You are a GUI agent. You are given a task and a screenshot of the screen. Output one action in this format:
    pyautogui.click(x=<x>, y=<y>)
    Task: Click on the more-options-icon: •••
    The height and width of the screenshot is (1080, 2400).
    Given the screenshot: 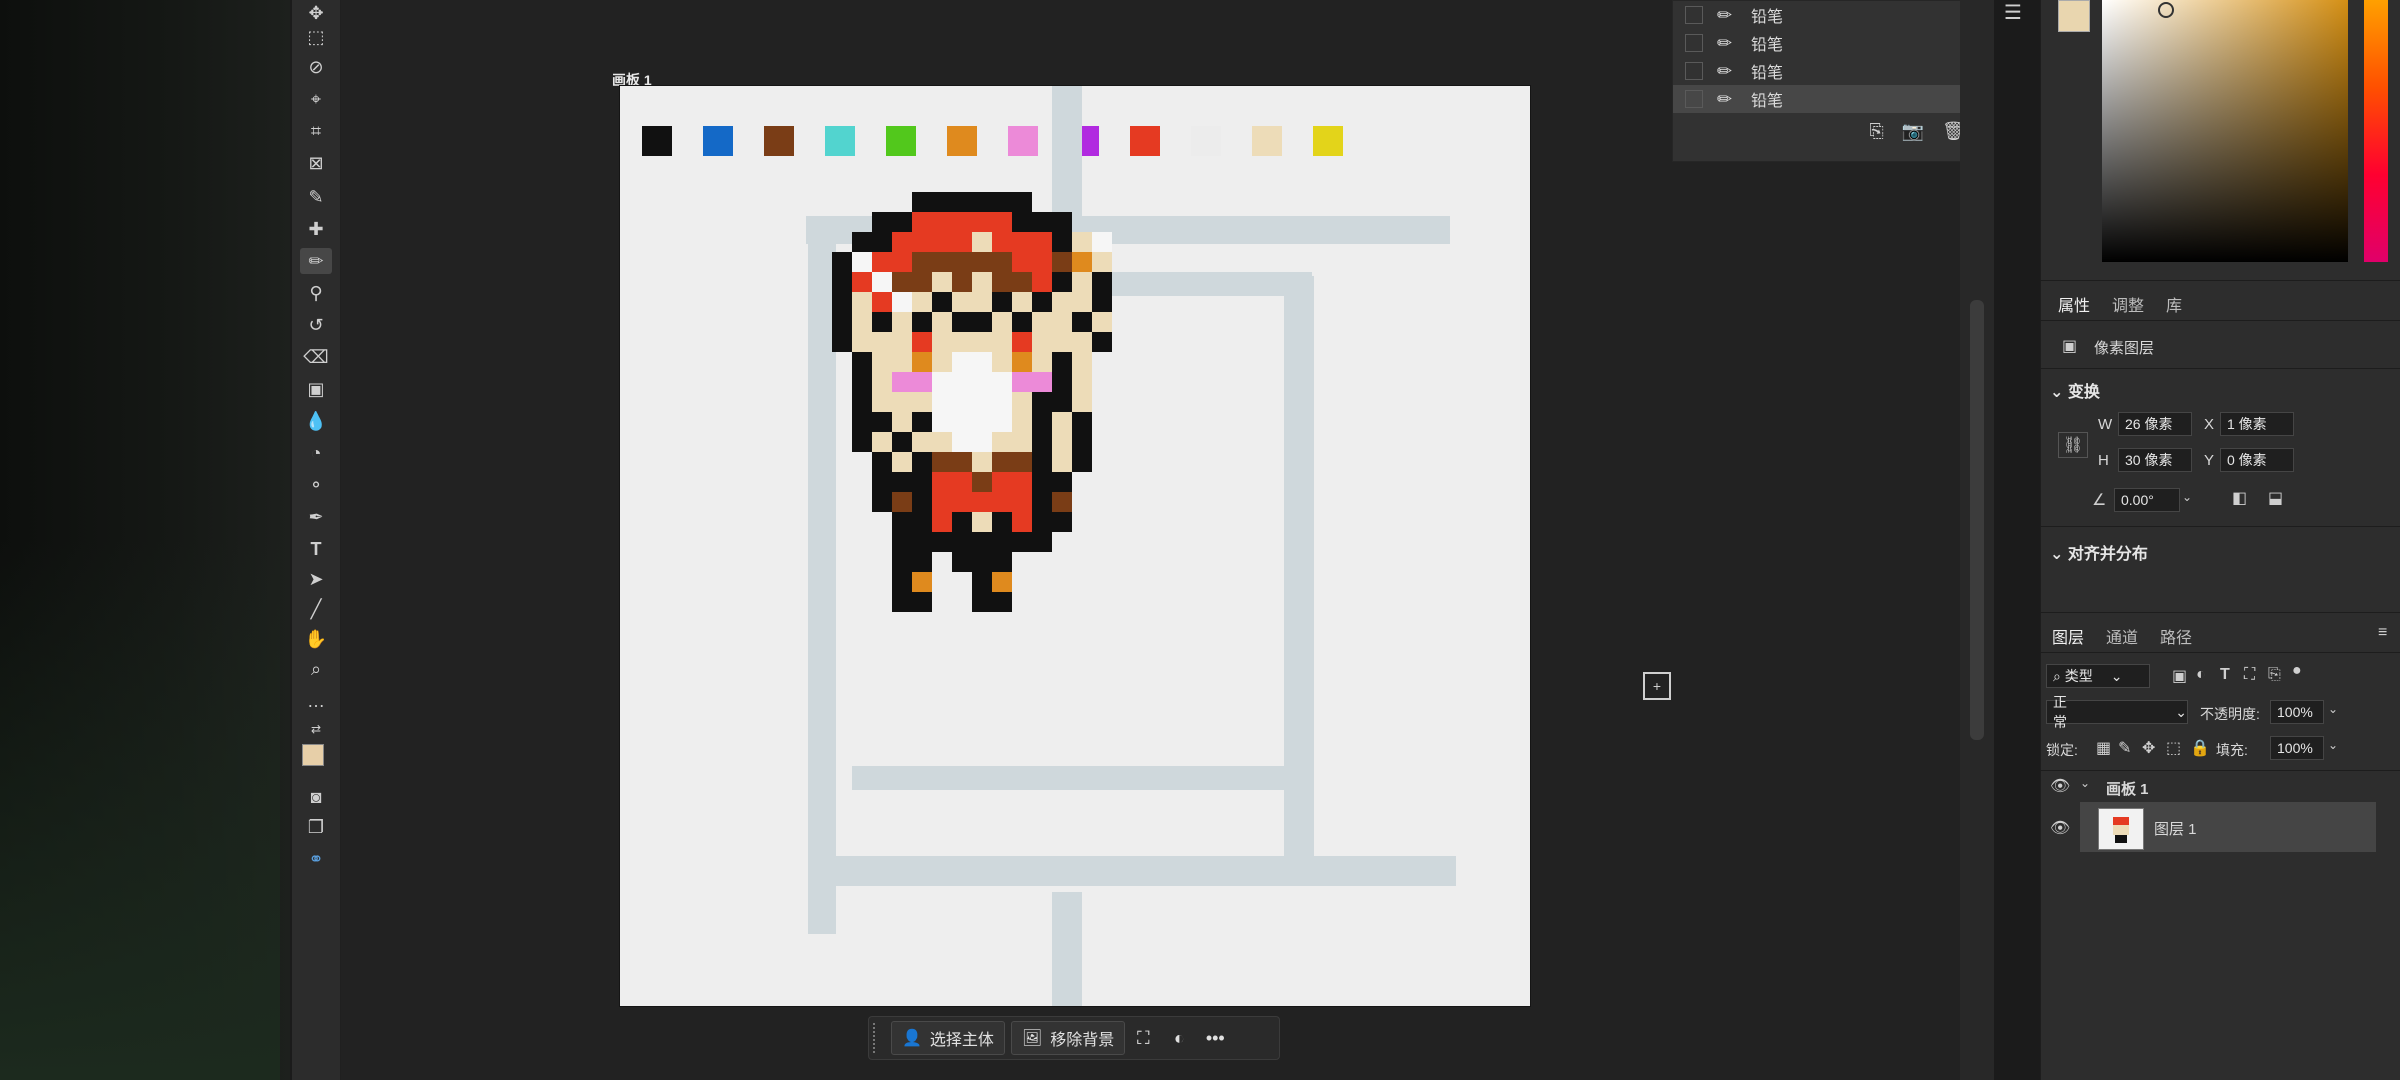 What is the action you would take?
    pyautogui.click(x=1215, y=1038)
    